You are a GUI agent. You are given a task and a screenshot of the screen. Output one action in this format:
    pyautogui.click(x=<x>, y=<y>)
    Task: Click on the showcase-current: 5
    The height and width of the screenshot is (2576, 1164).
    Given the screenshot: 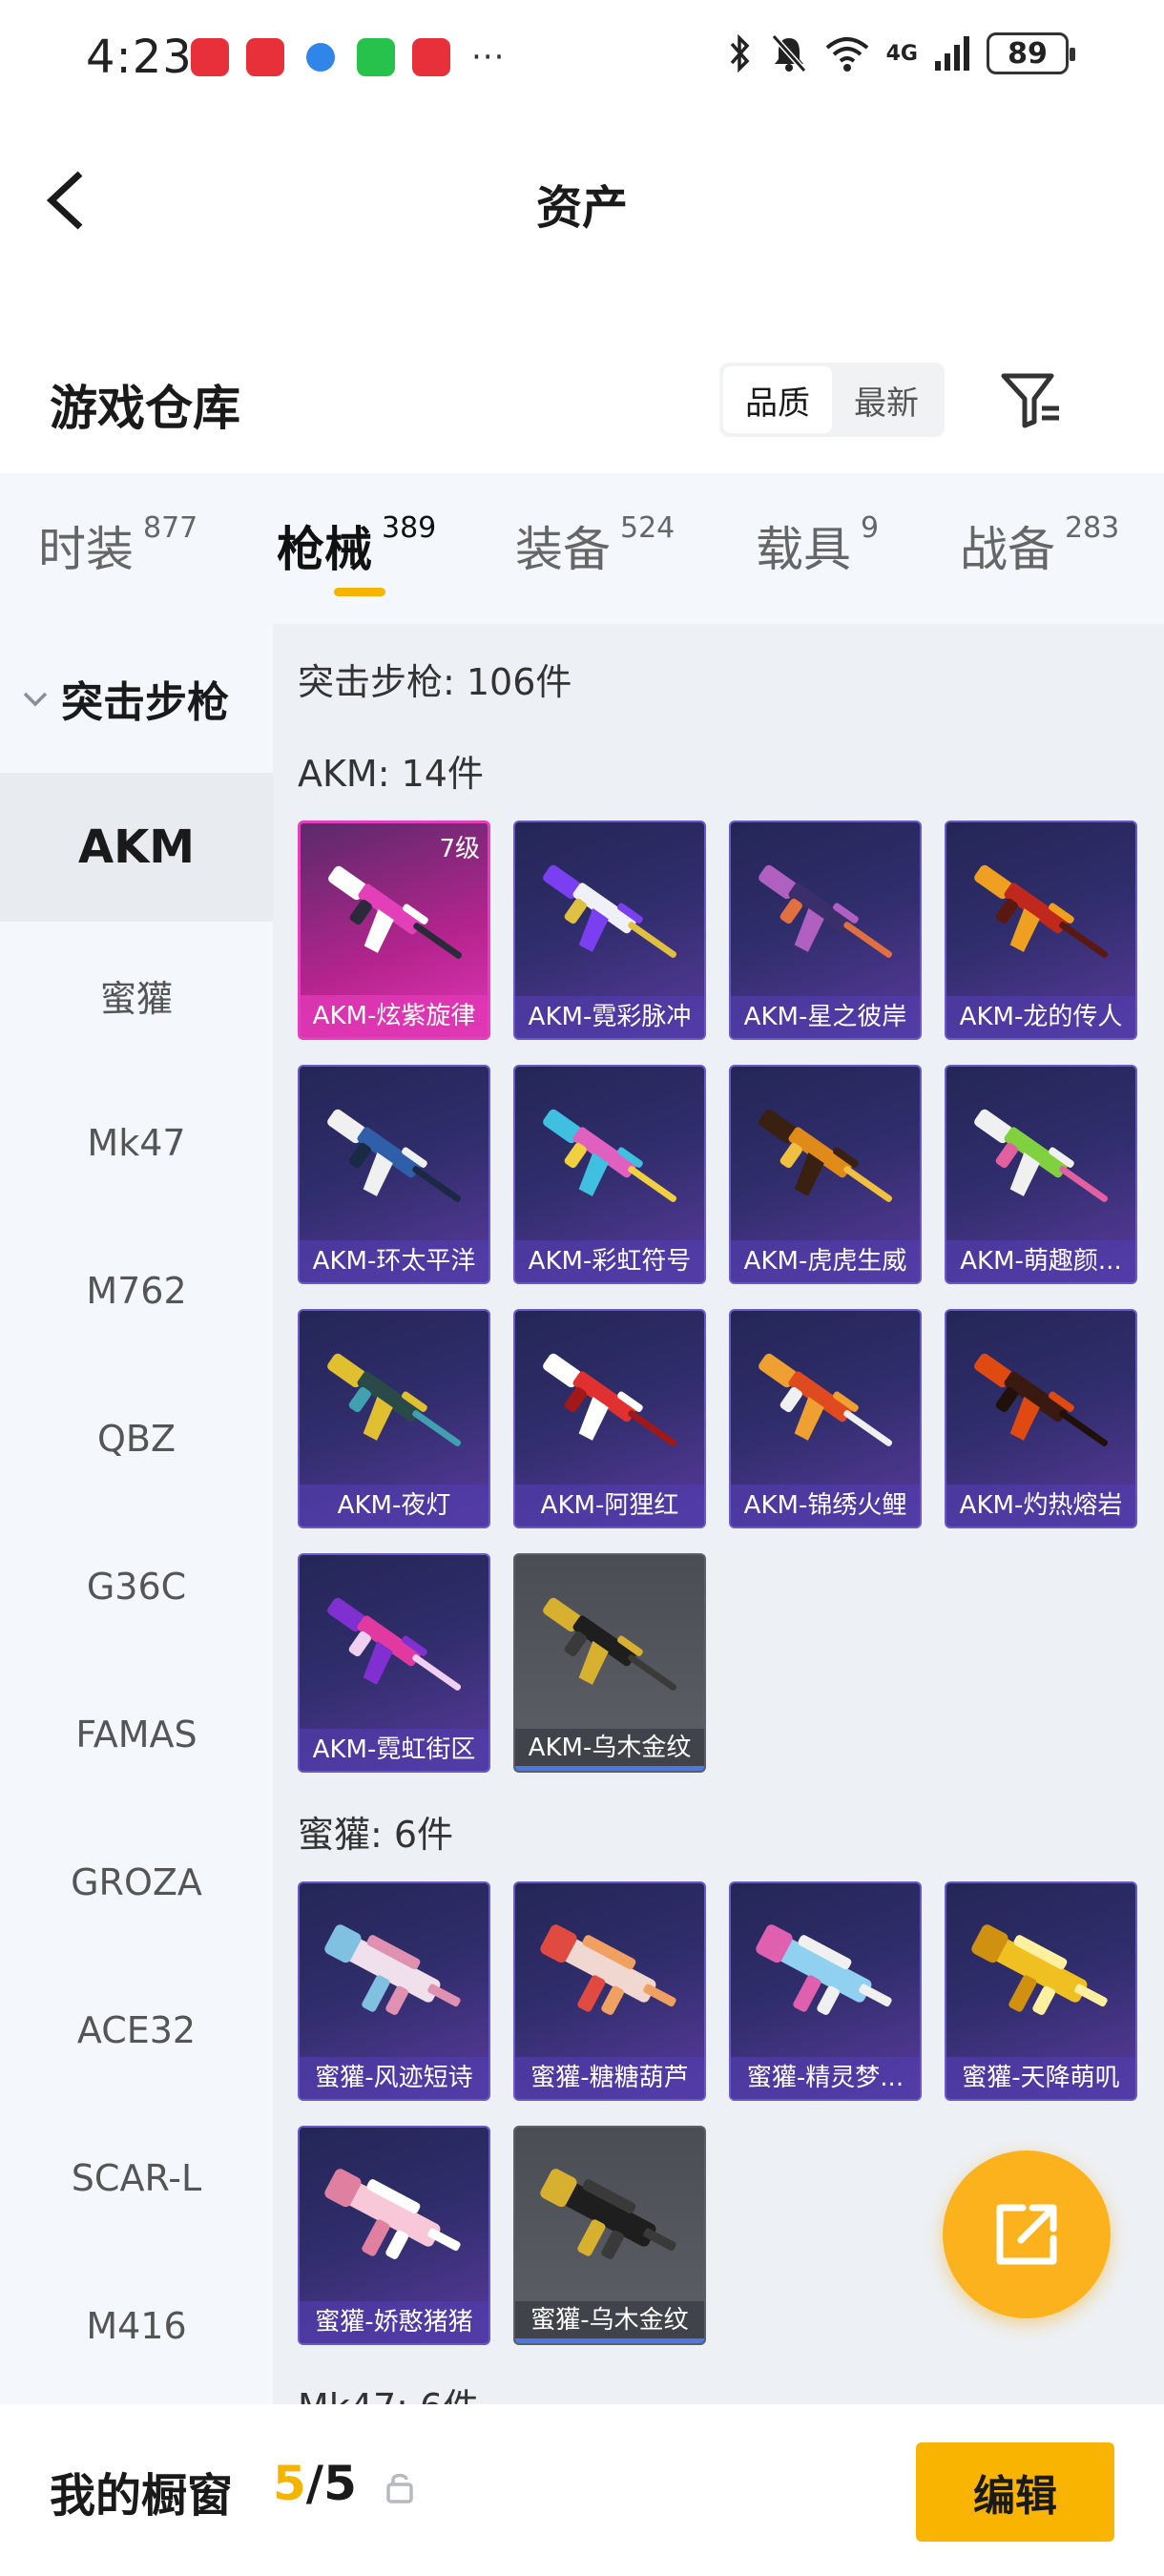 What is the action you would take?
    pyautogui.click(x=290, y=2483)
    